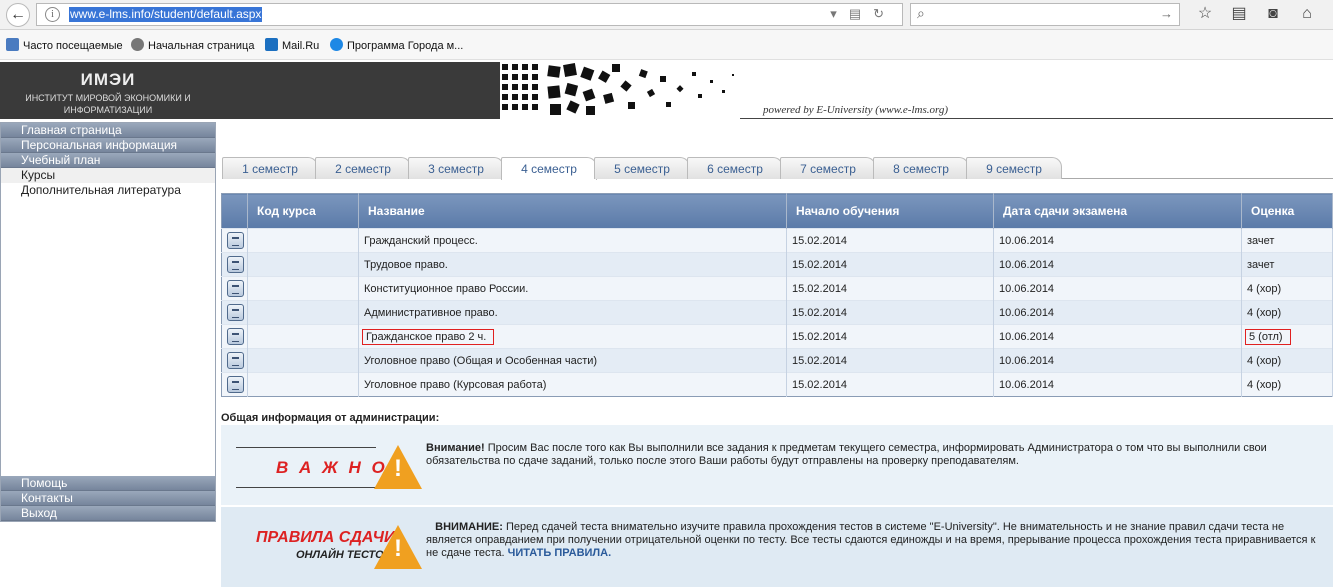 The image size is (1333, 587). What do you see at coordinates (1117, 211) in the screenshot?
I see `column-header-exam: Дата сдачи экзамена` at bounding box center [1117, 211].